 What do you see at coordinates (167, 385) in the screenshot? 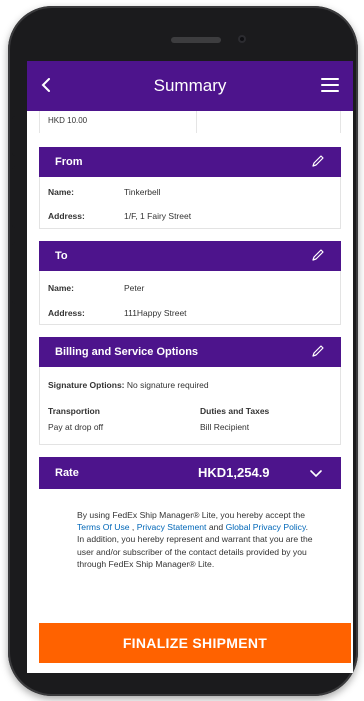
I see `signature-value: No signature required` at bounding box center [167, 385].